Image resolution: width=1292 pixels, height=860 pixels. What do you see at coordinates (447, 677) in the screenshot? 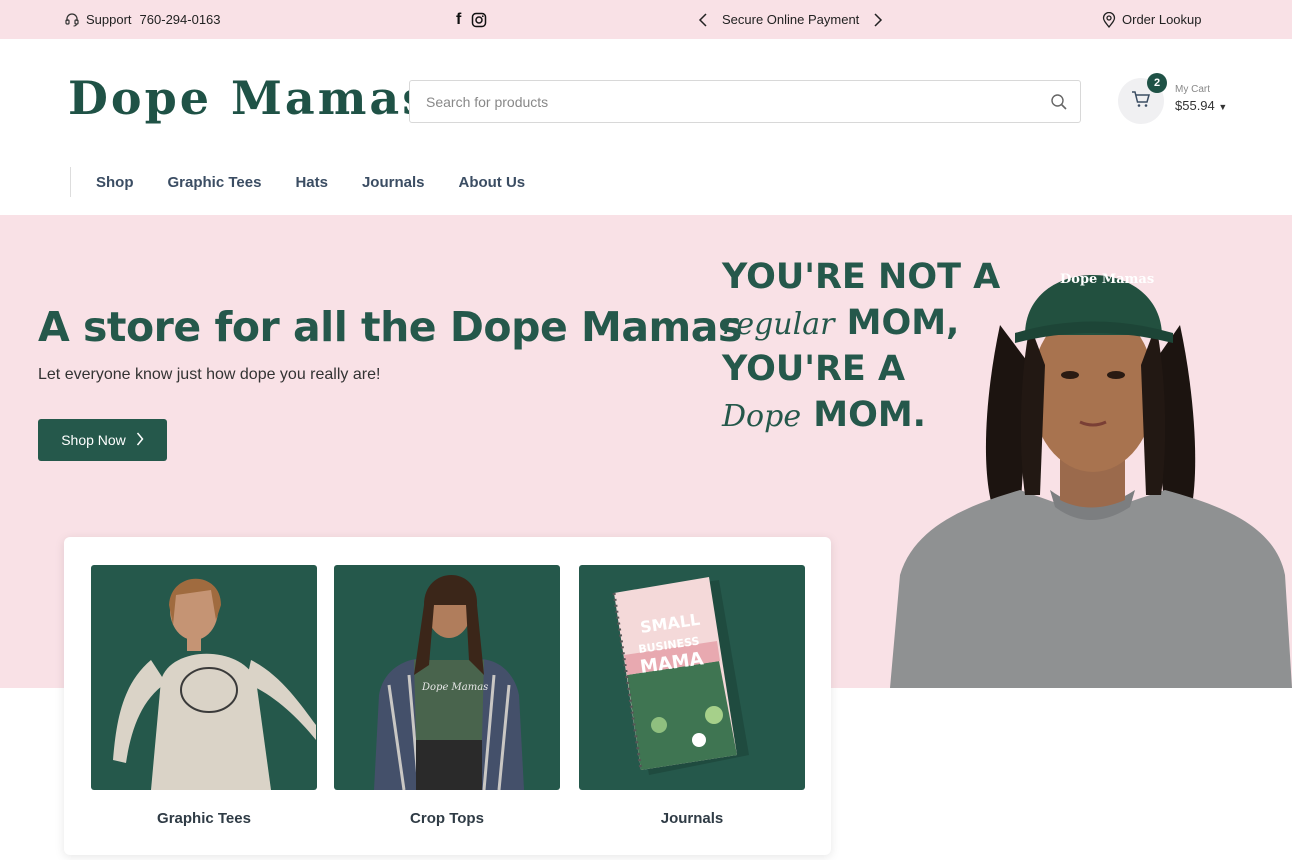
I see `category-image: Dope Mamas` at bounding box center [447, 677].